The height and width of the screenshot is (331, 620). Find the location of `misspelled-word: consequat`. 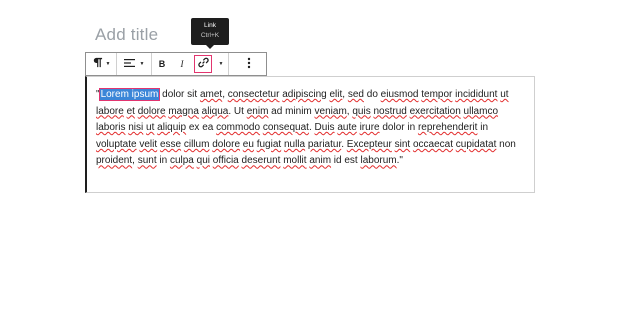

misspelled-word: consequat is located at coordinates (285, 128).